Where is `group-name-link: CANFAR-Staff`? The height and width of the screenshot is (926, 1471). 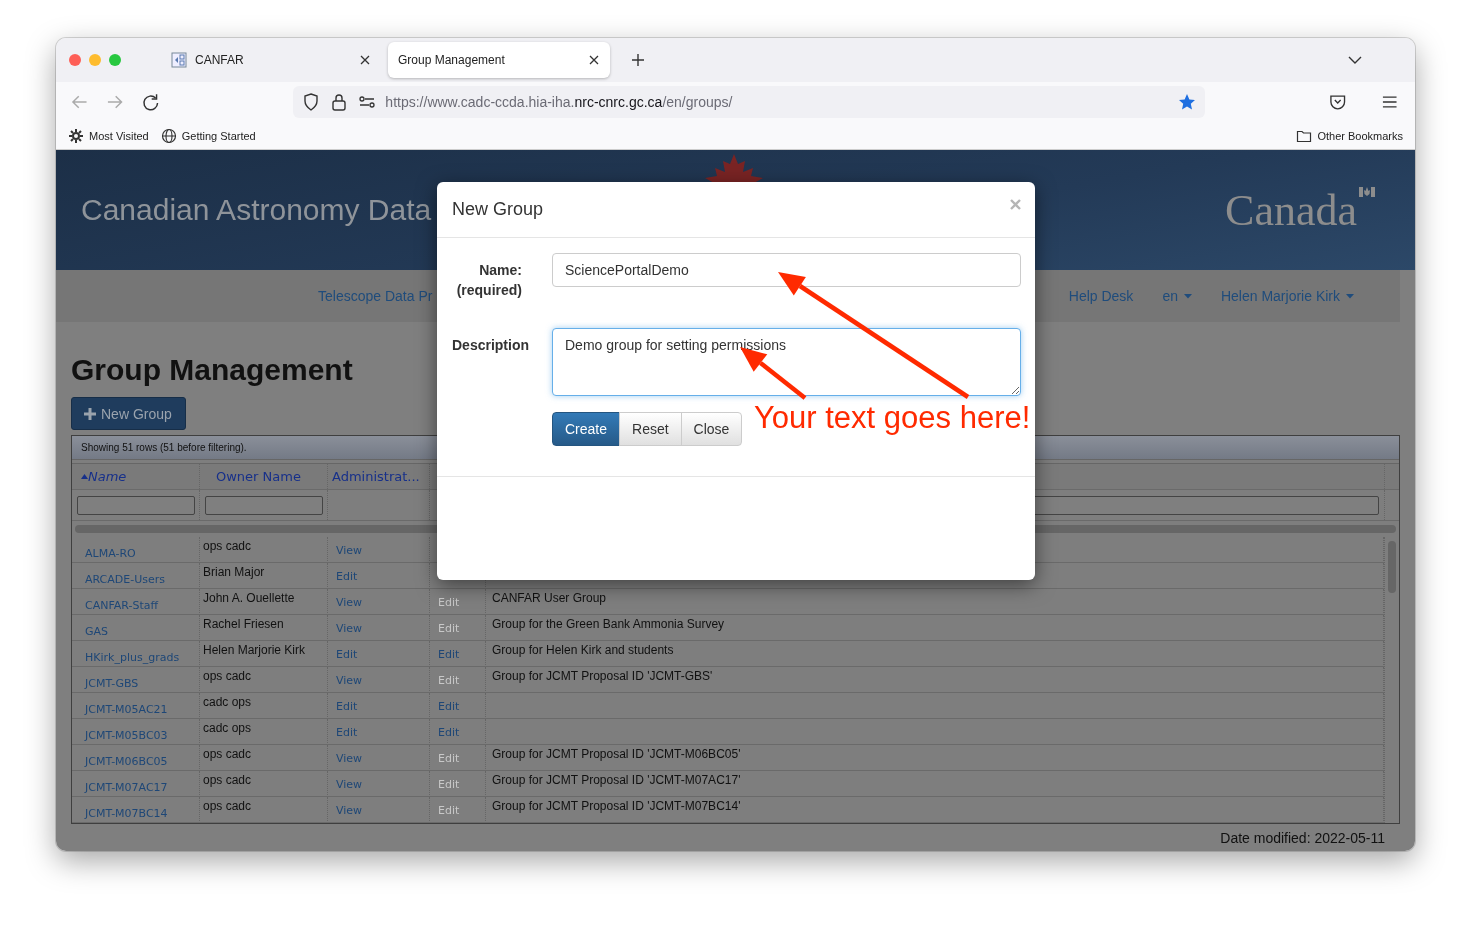 group-name-link: CANFAR-Staff is located at coordinates (136, 601).